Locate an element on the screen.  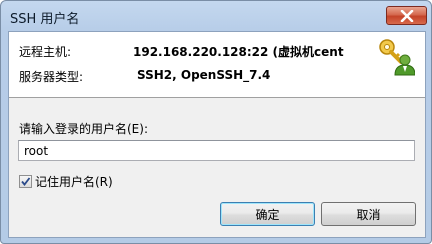
separator is located at coordinates (217, 97).